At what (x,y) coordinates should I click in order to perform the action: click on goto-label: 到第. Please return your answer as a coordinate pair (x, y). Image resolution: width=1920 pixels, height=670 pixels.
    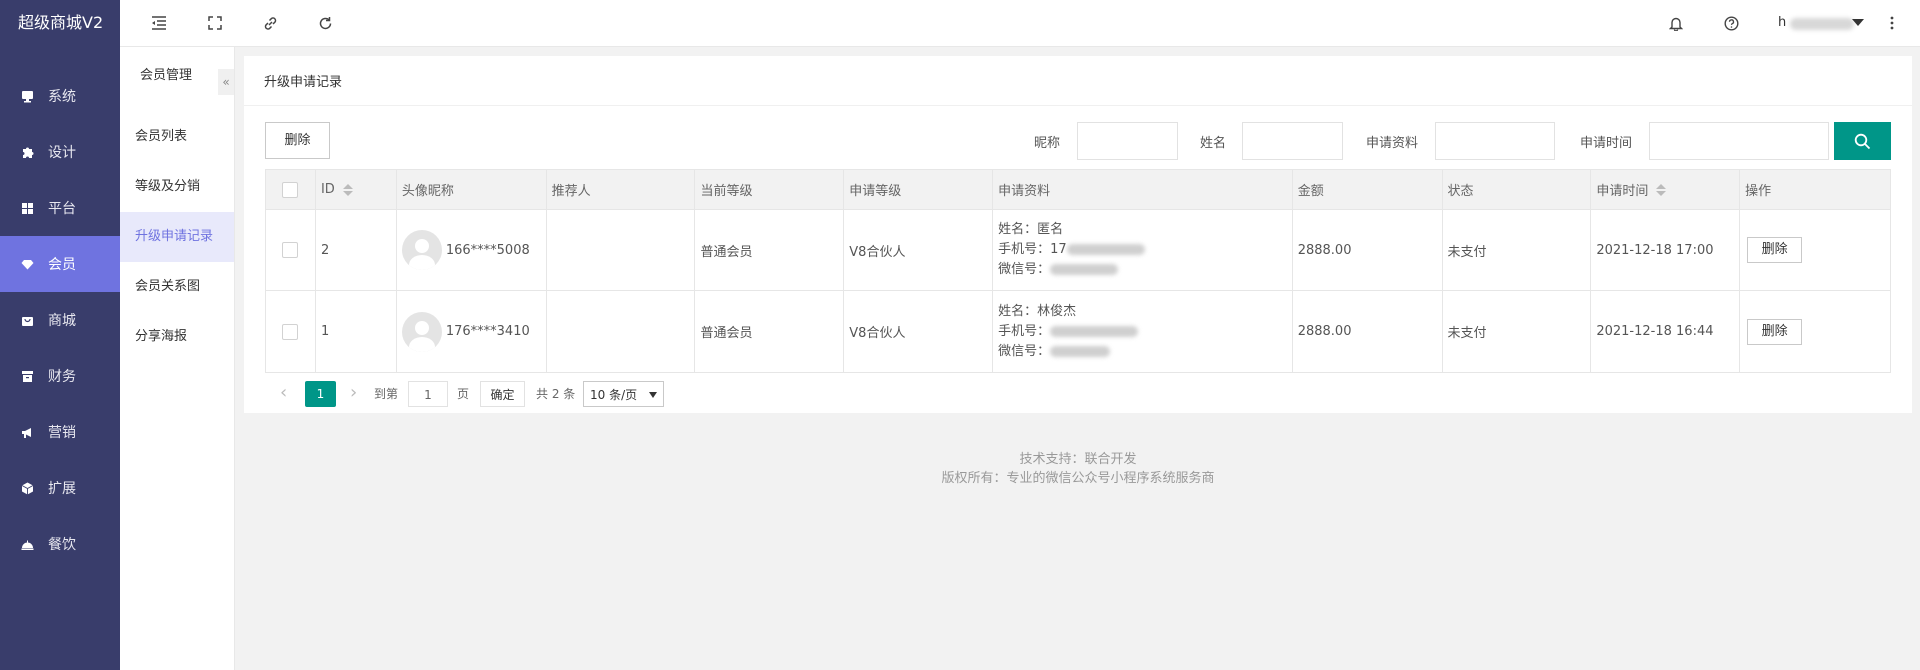
    Looking at the image, I should click on (386, 394).